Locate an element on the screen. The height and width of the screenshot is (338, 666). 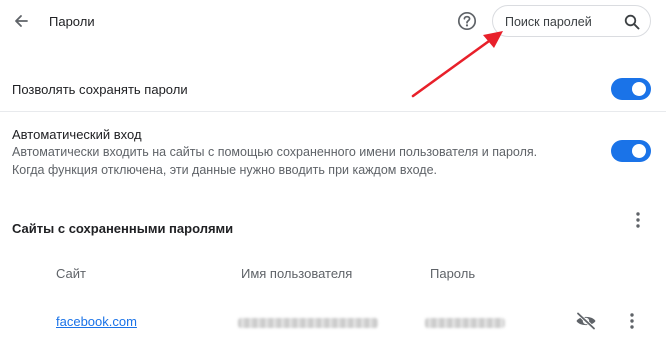
saved-passwords-title: Сайты с сохраненными паролями is located at coordinates (123, 228).